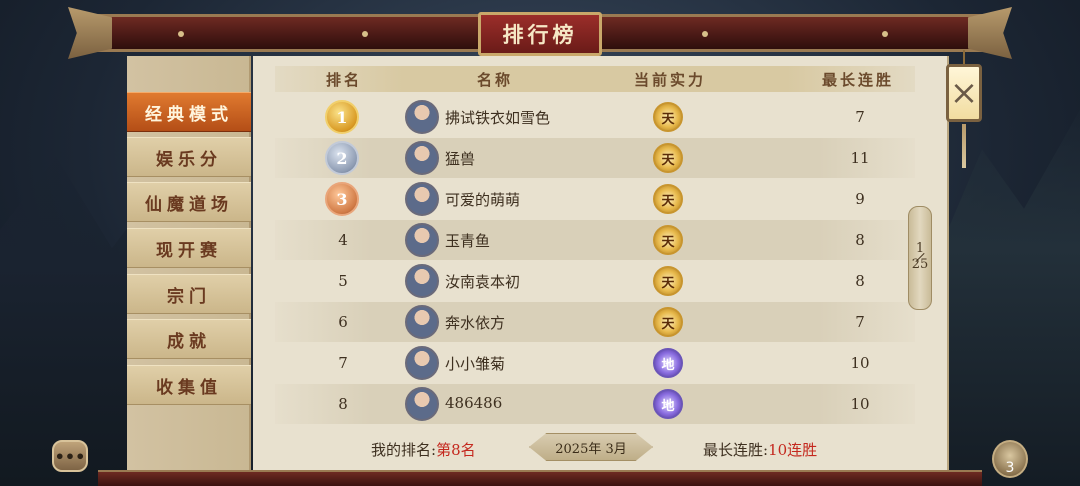 The image size is (1080, 486). What do you see at coordinates (343, 322) in the screenshot?
I see `rank-number: 6` at bounding box center [343, 322].